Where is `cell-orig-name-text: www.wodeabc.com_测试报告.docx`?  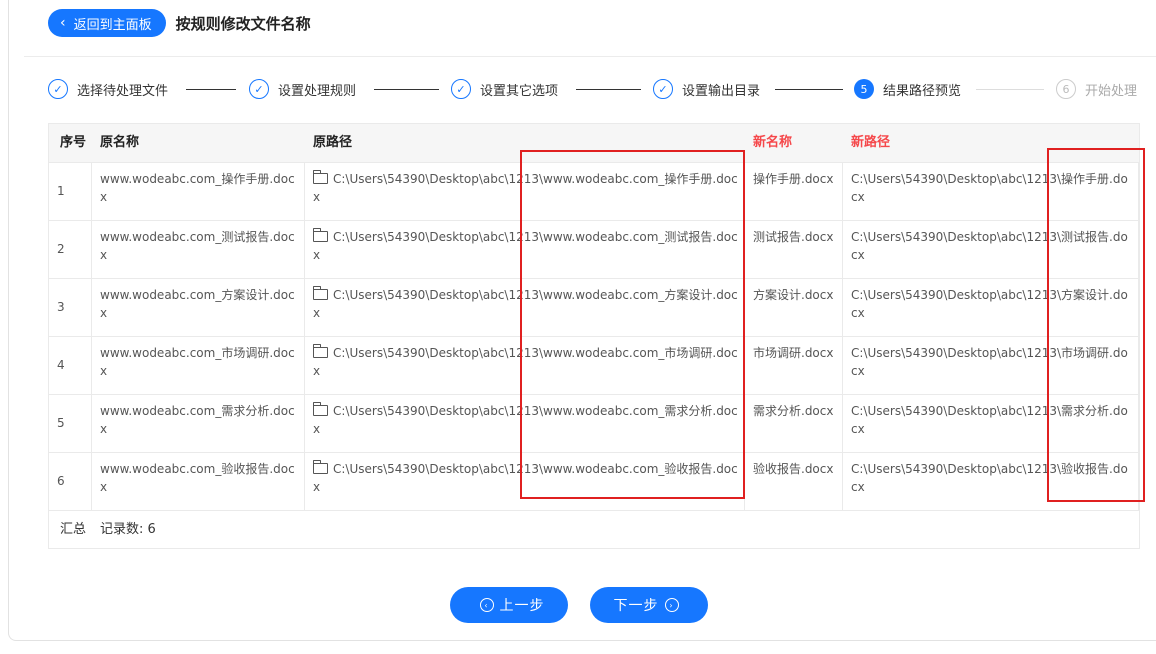
cell-orig-name-text: www.wodeabc.com_测试报告.docx is located at coordinates (197, 246).